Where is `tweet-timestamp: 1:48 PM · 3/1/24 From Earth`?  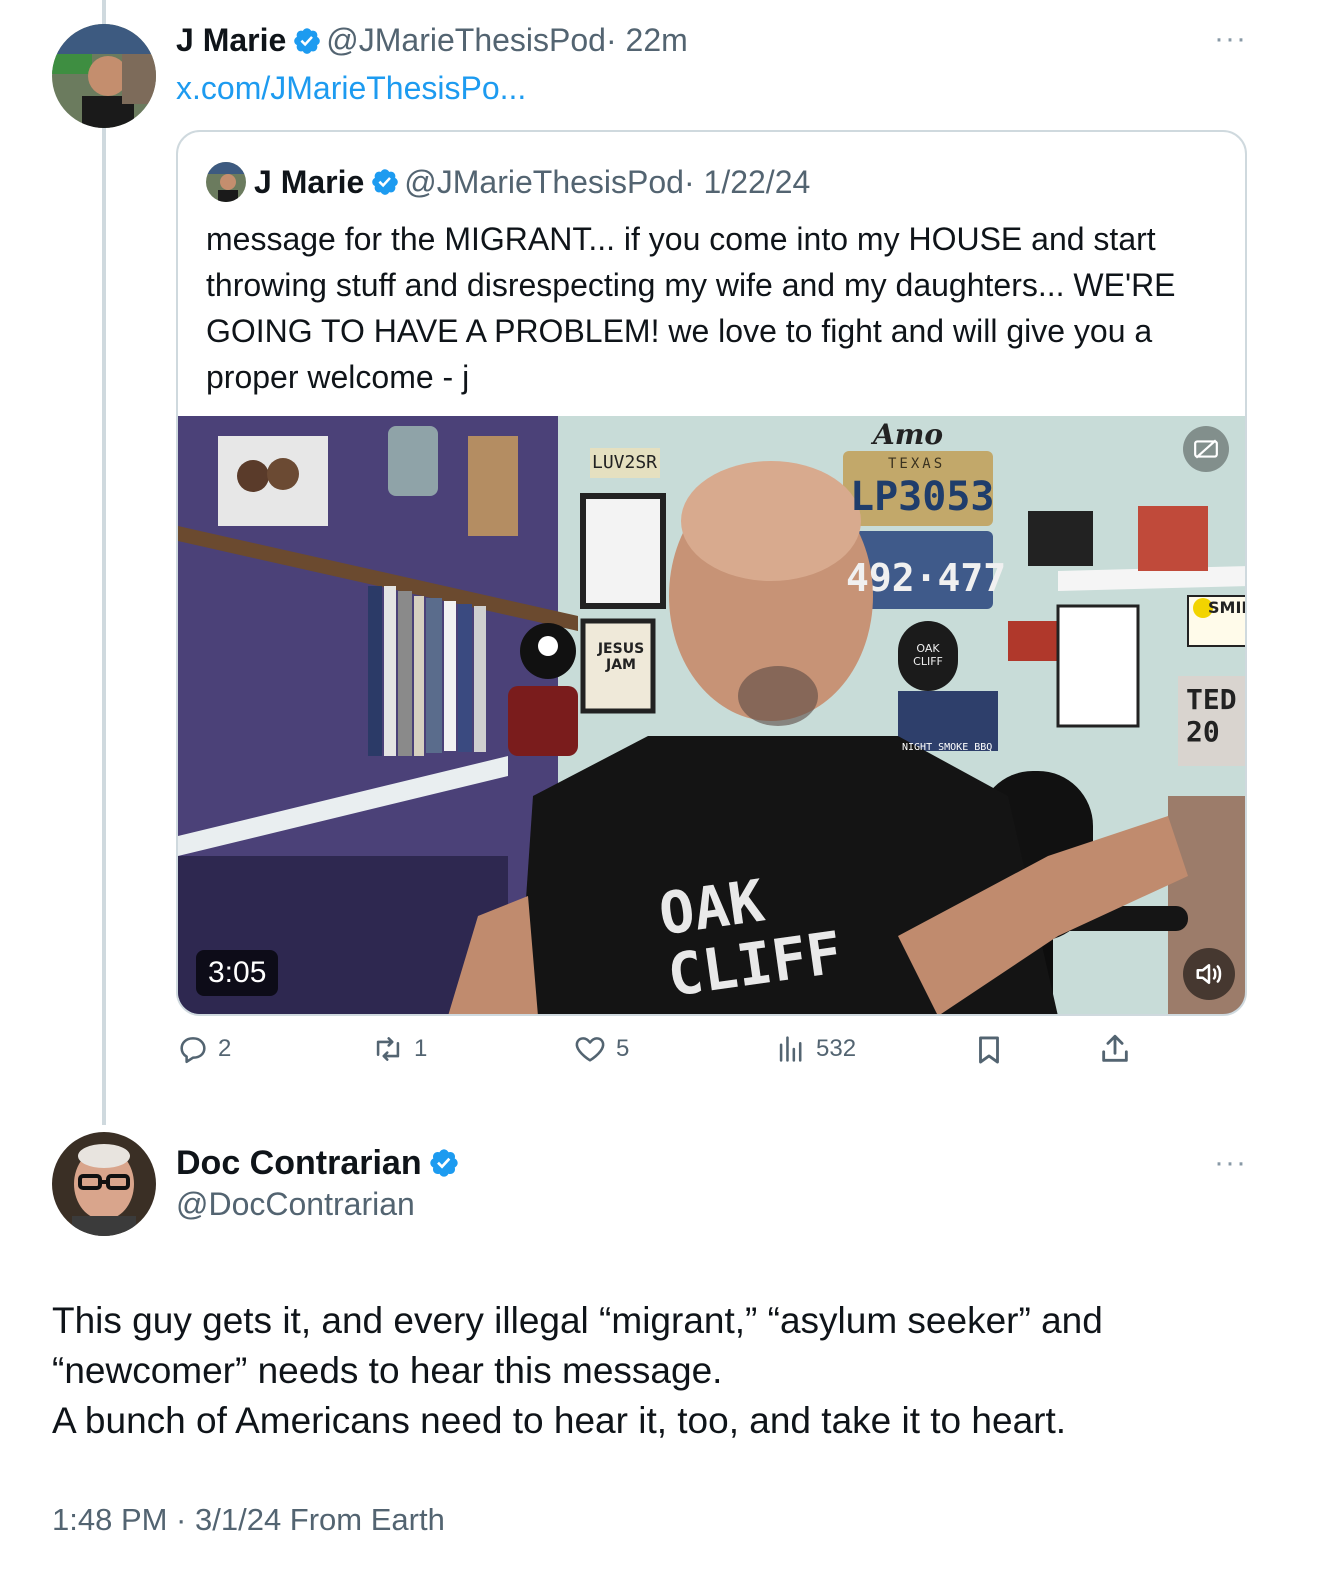
tweet-timestamp: 1:48 PM · 3/1/24 From Earth is located at coordinates (248, 1520).